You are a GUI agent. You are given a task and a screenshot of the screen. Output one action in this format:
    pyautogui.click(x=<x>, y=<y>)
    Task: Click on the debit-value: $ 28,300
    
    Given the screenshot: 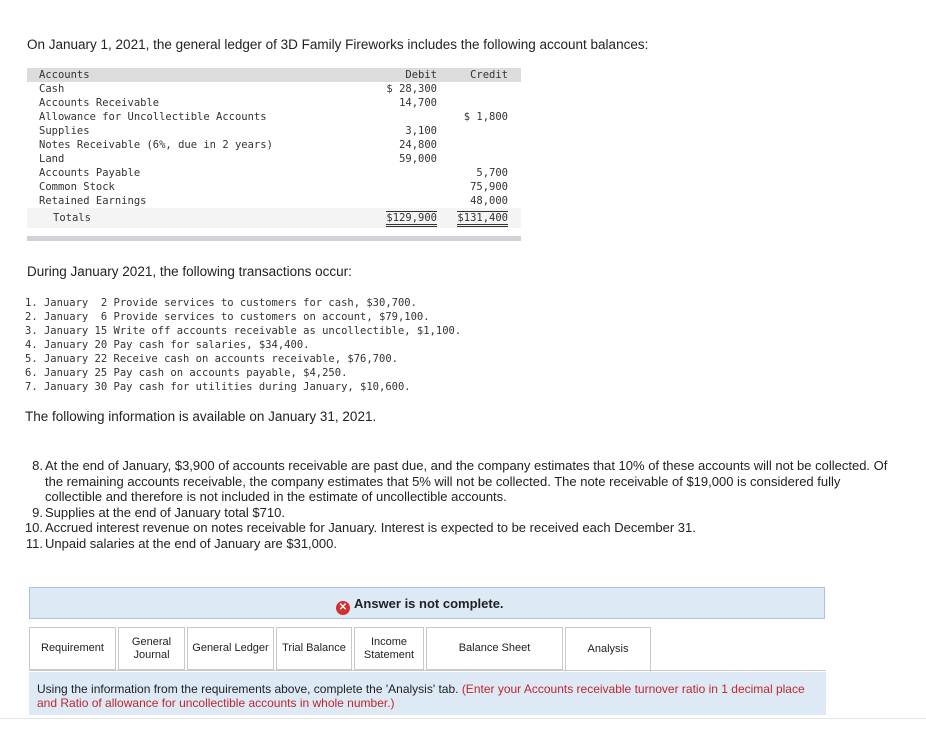 What is the action you would take?
    pyautogui.click(x=411, y=89)
    